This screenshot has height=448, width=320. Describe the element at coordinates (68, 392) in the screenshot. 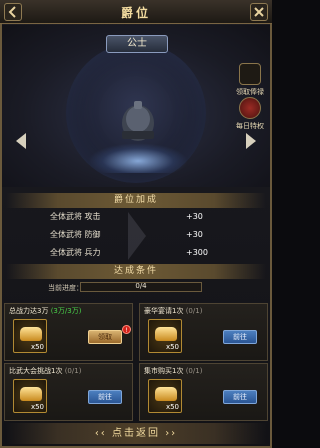

I see `condition-card: 比武大会挑战1次 (0/1) x50 前往` at that location.